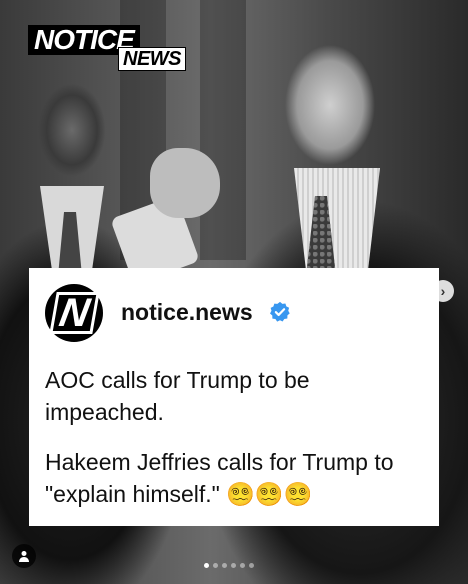 The image size is (468, 584). I want to click on person-icon, so click(24, 556).